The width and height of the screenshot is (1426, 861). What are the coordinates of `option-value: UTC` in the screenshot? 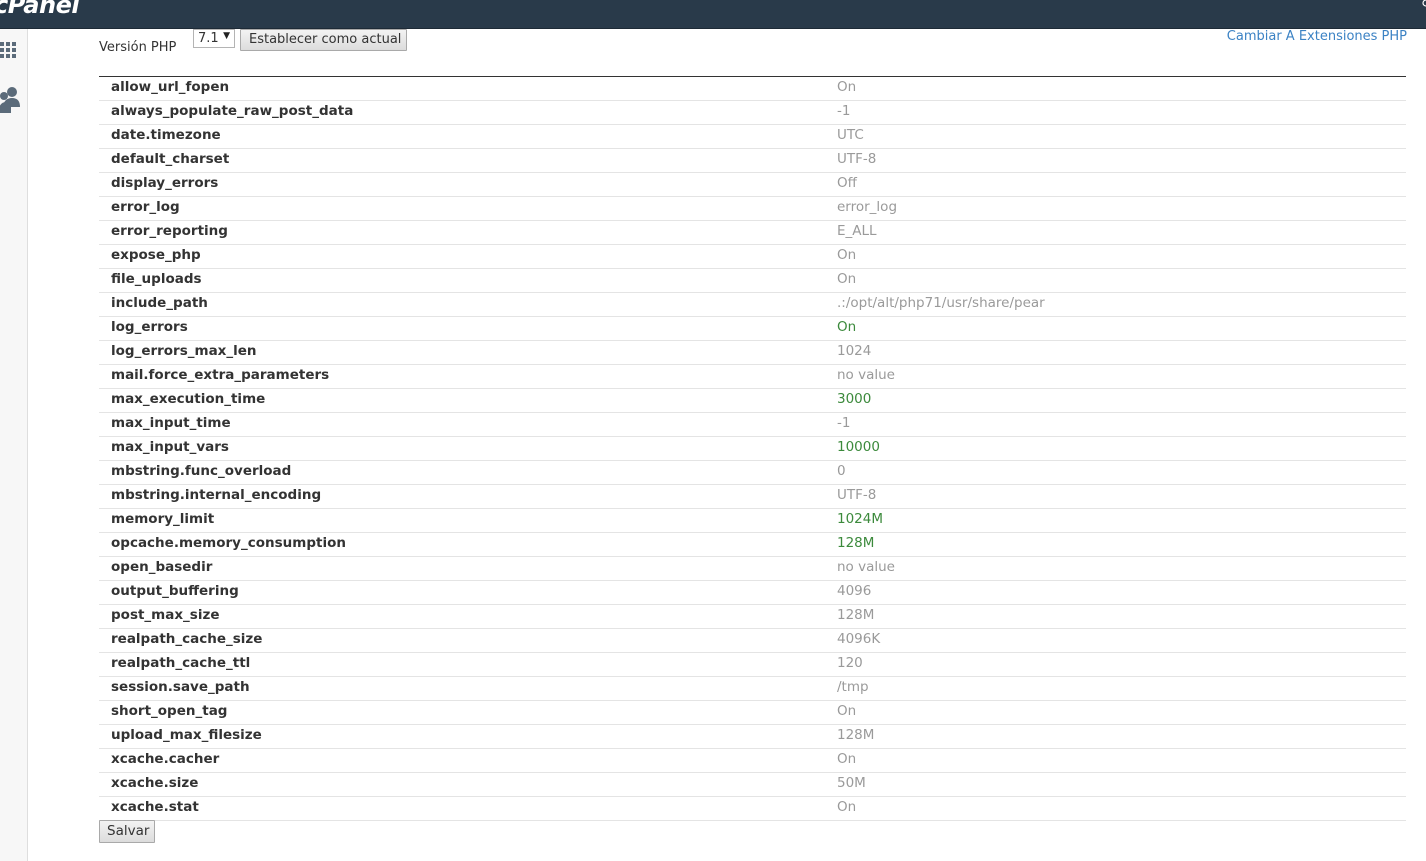 It's located at (850, 135).